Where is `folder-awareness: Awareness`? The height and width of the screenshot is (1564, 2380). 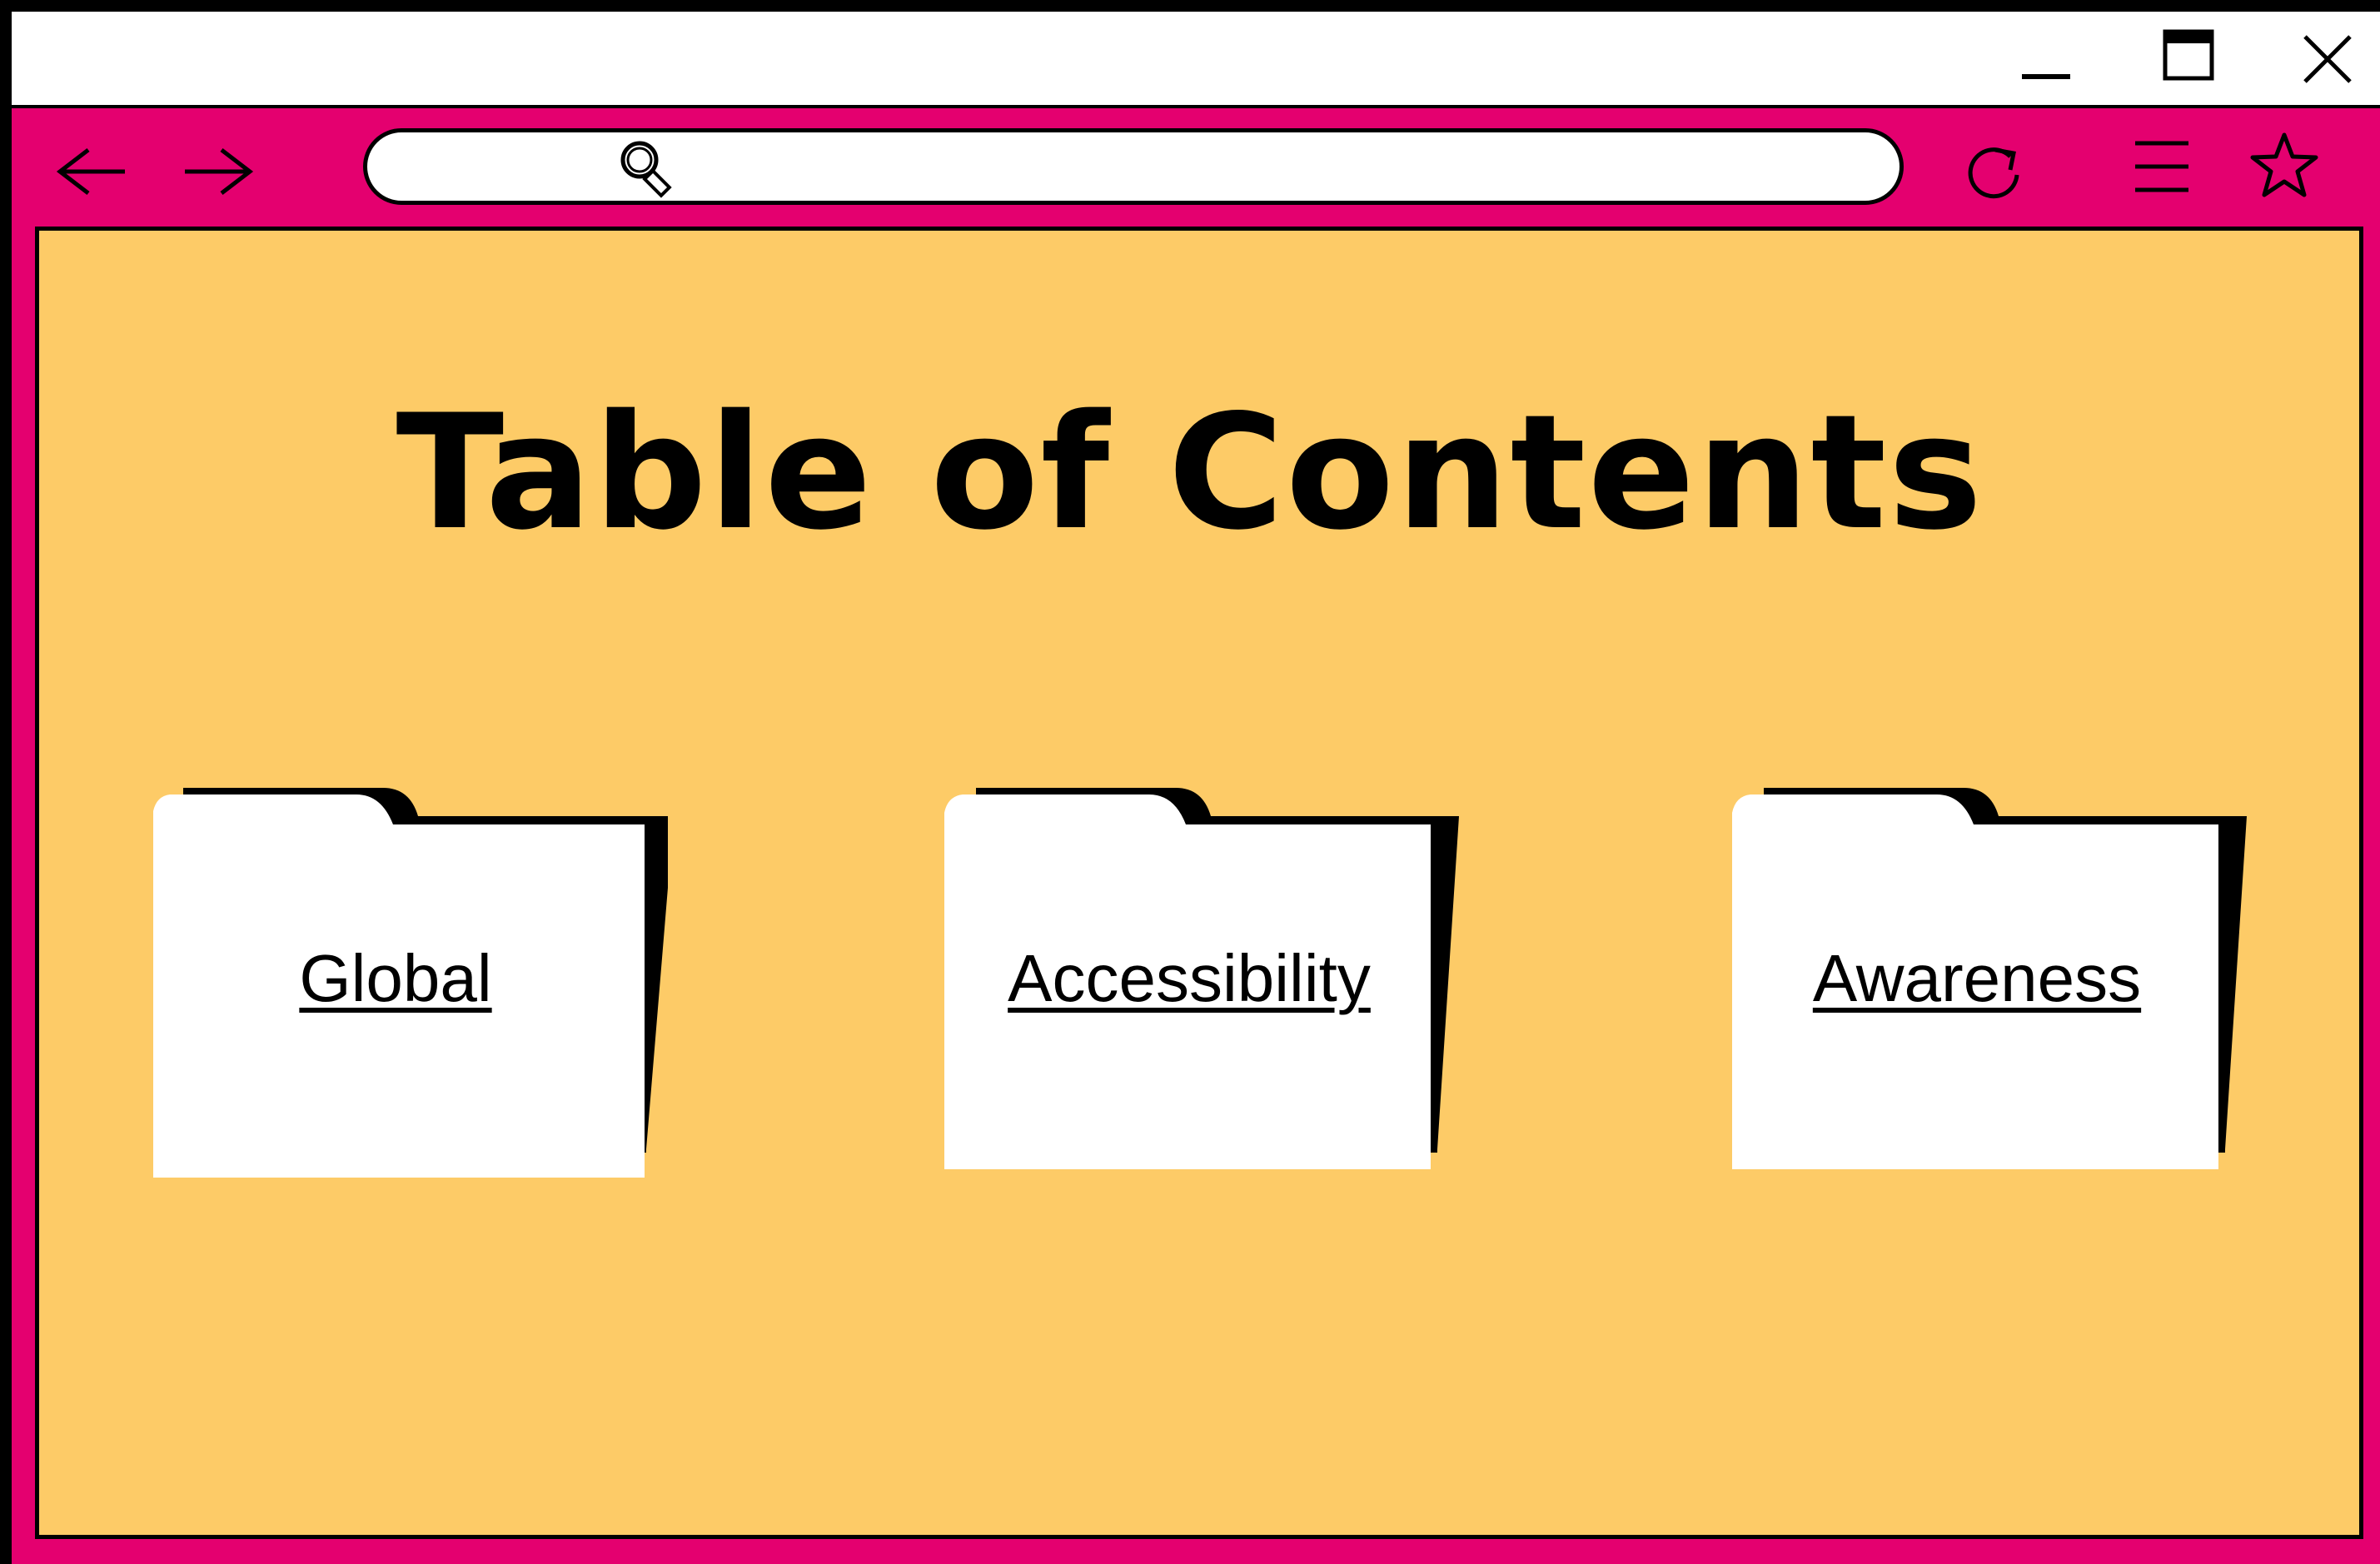
folder-awareness: Awareness is located at coordinates (1993, 986).